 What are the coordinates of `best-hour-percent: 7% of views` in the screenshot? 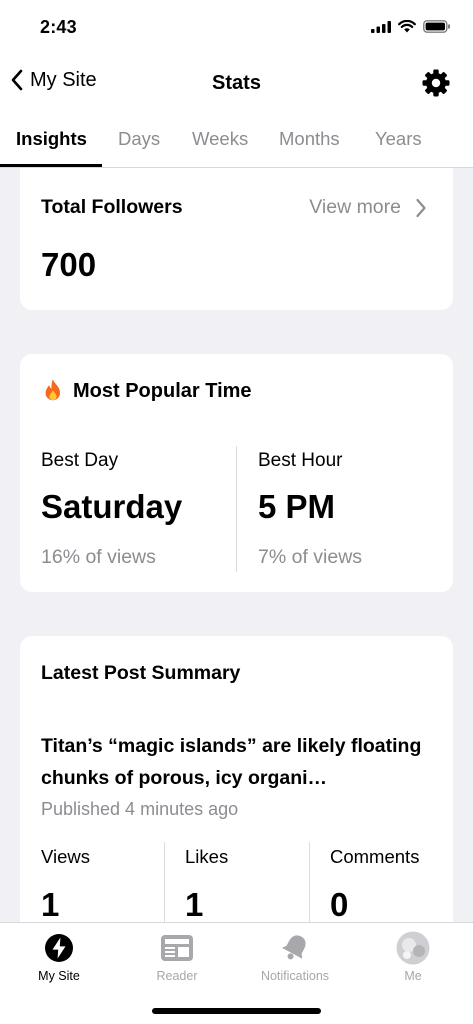 It's located at (310, 557).